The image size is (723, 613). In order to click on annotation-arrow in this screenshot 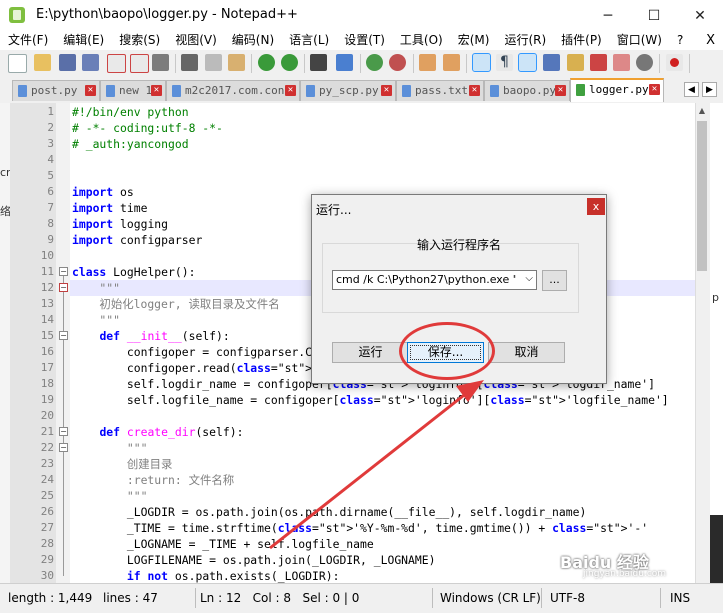, I will do `click(376, 465)`.